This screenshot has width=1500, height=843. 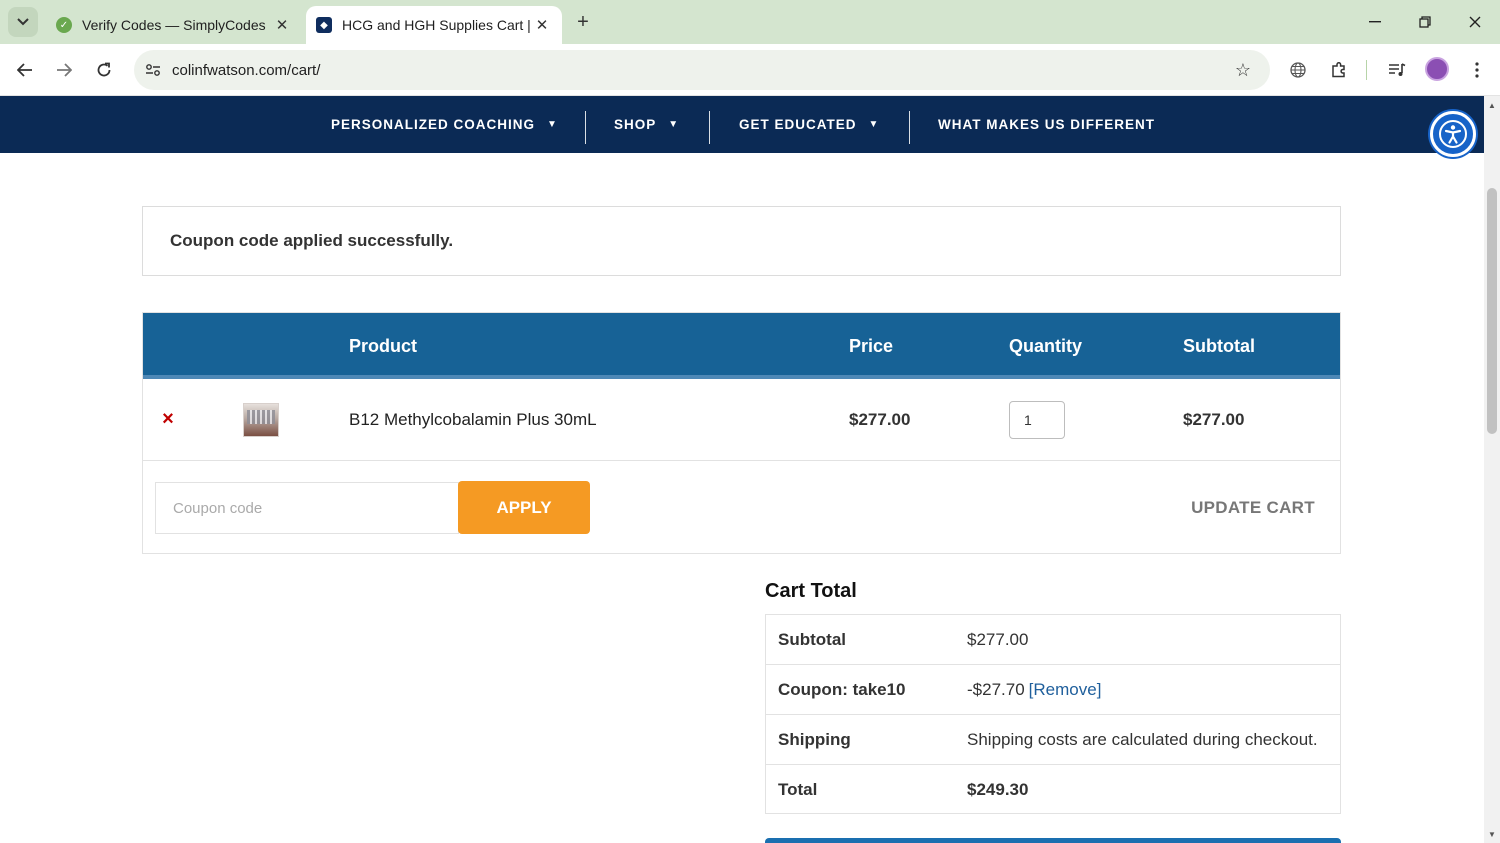 I want to click on scrollbar-thumb, so click(x=1492, y=311).